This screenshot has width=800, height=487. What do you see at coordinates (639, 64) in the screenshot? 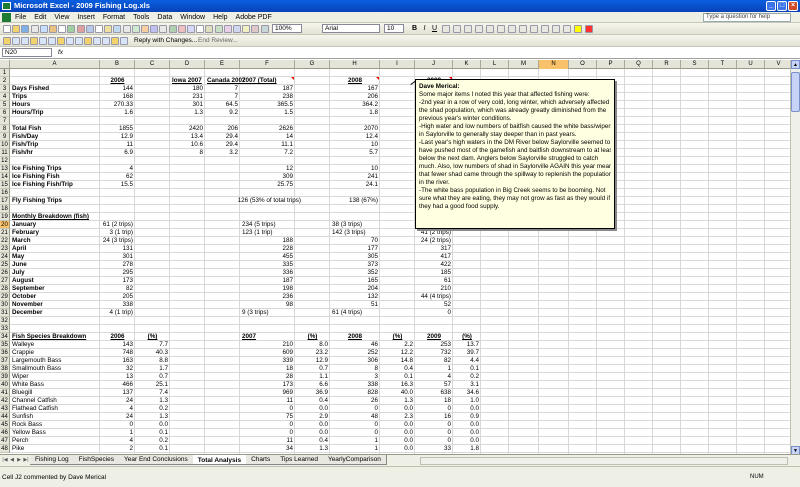
I see `column-header-q: Q` at bounding box center [639, 64].